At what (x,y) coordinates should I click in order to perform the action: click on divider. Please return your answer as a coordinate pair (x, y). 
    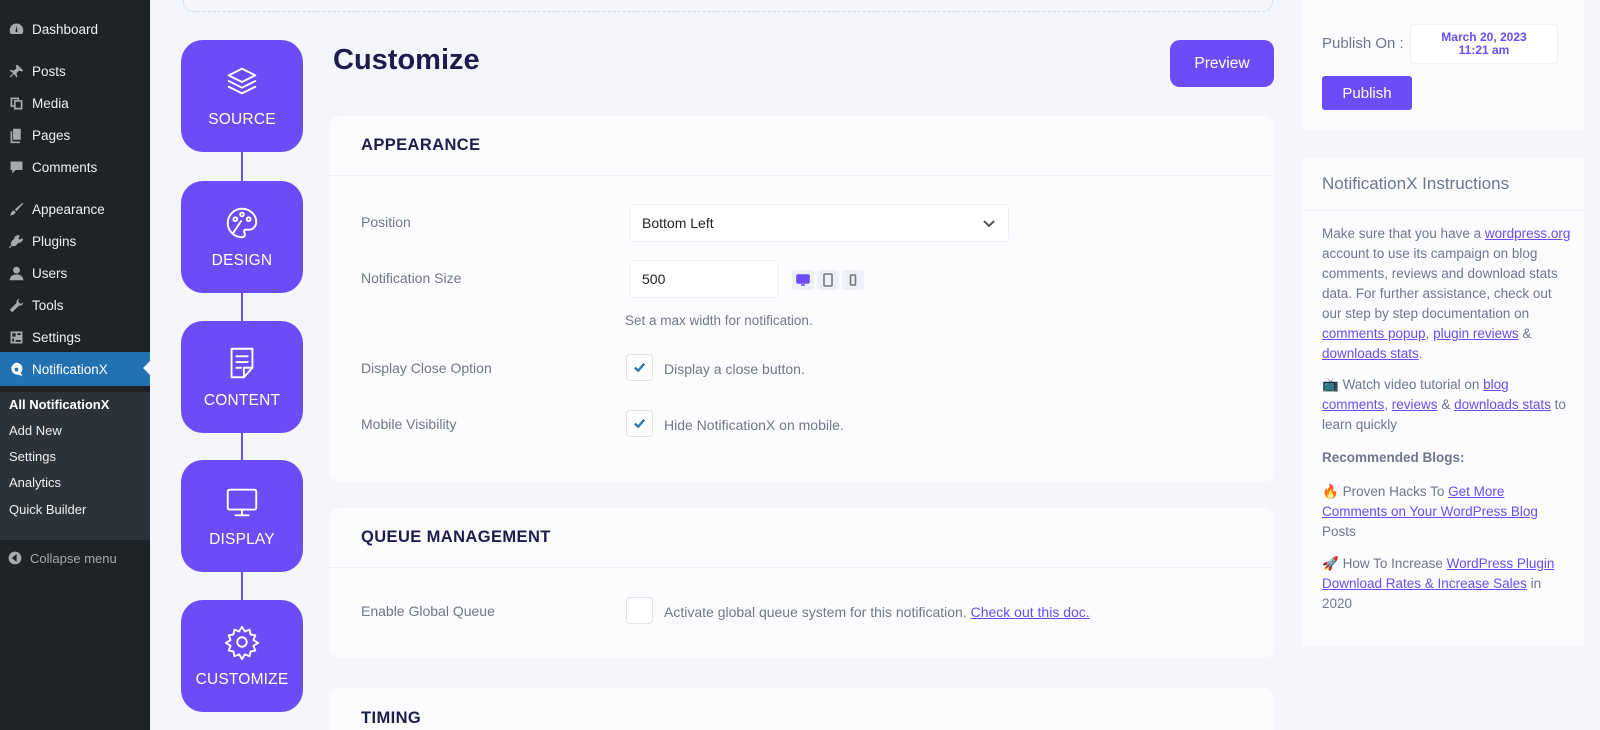
    Looking at the image, I should click on (1443, 210).